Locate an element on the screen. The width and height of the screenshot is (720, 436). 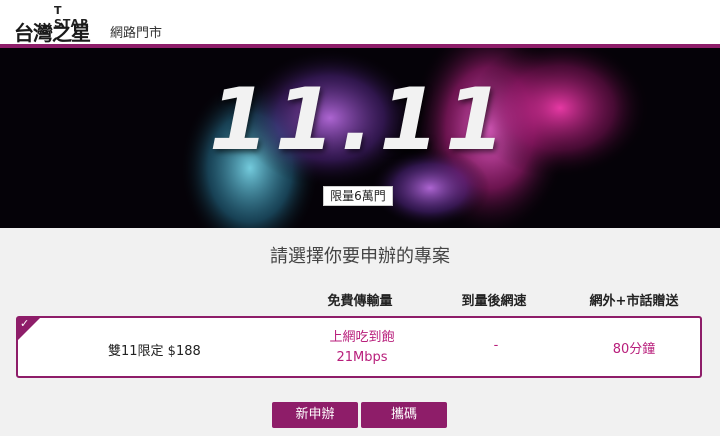
banner-title: 11.11 is located at coordinates (360, 120).